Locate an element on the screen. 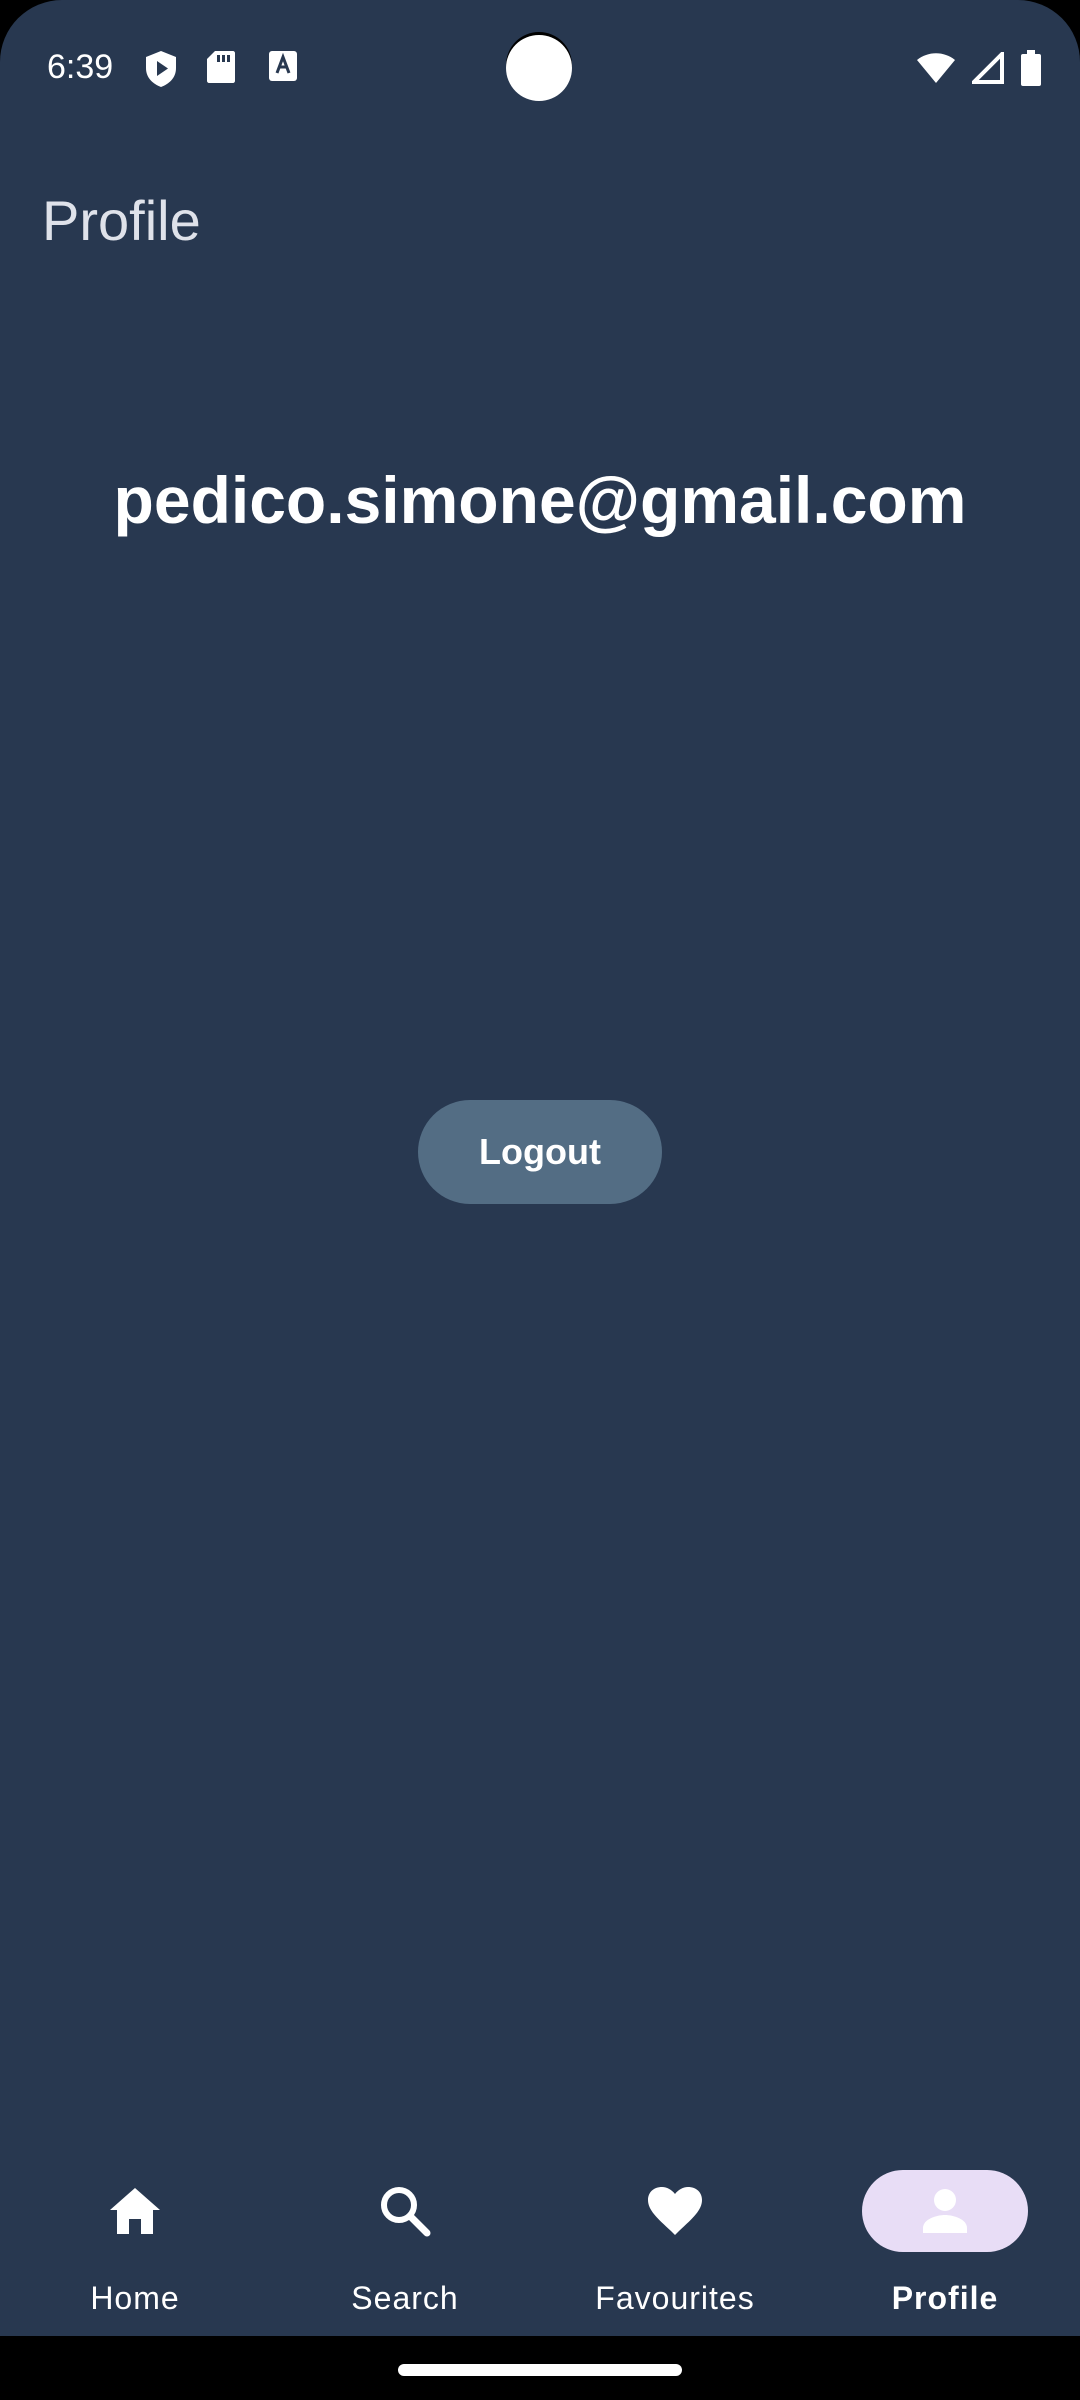 The width and height of the screenshot is (1080, 2400). heart-icon is located at coordinates (675, 2211).